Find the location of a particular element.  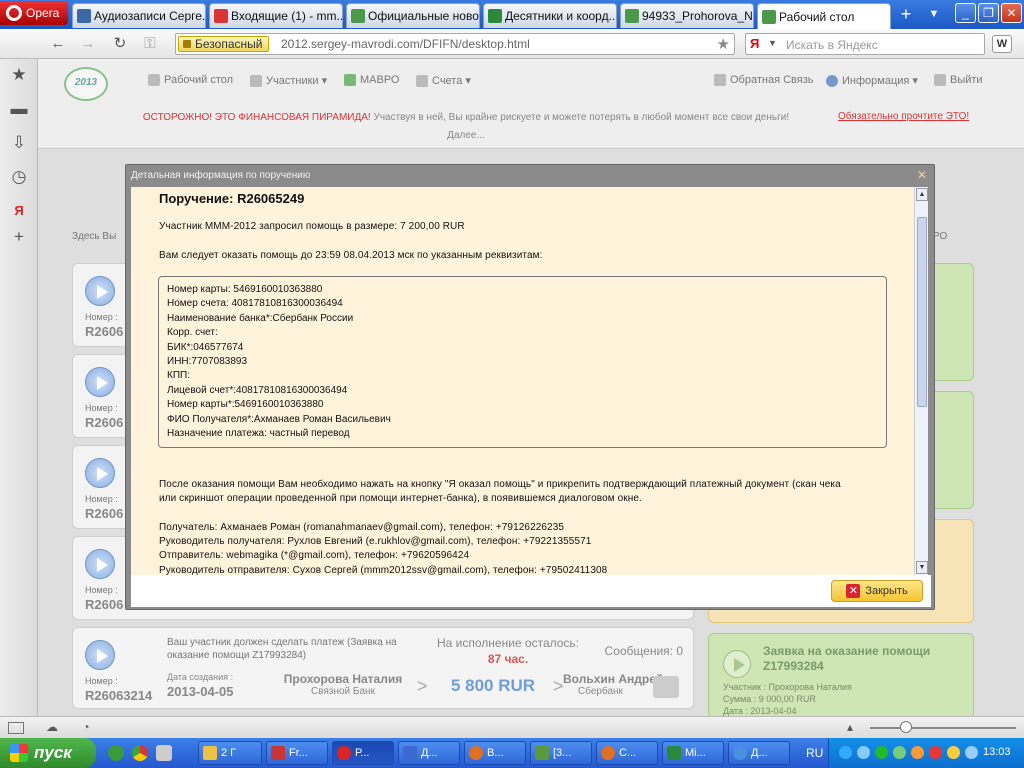

language-indicator: RU is located at coordinates (814, 753).